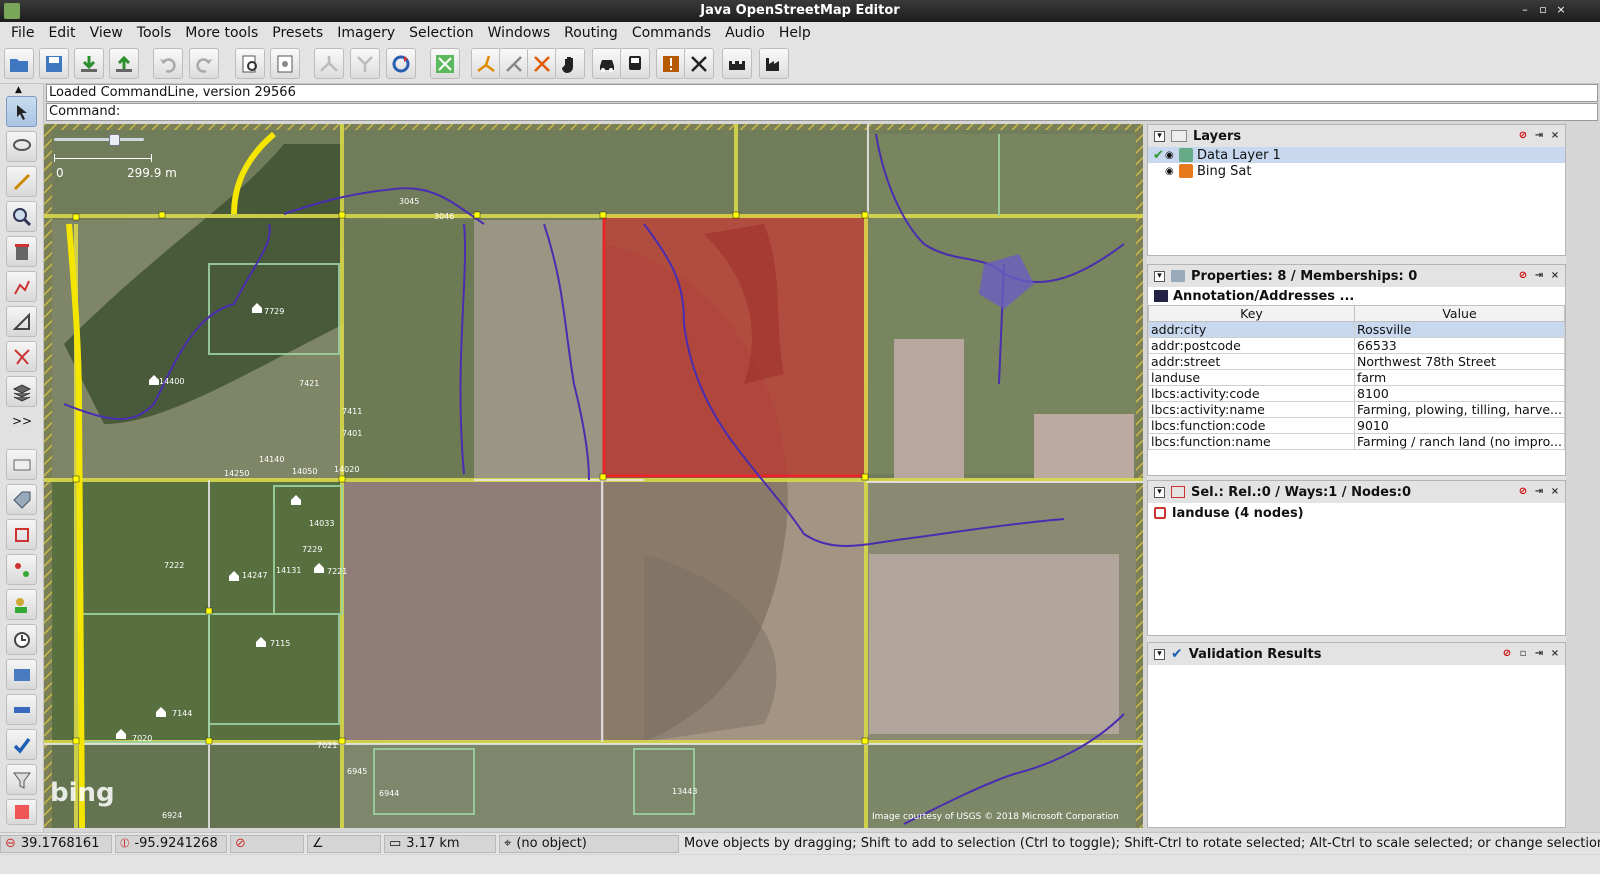 The height and width of the screenshot is (874, 1600). Describe the element at coordinates (99, 139) in the screenshot. I see `zoom-slider-track` at that location.